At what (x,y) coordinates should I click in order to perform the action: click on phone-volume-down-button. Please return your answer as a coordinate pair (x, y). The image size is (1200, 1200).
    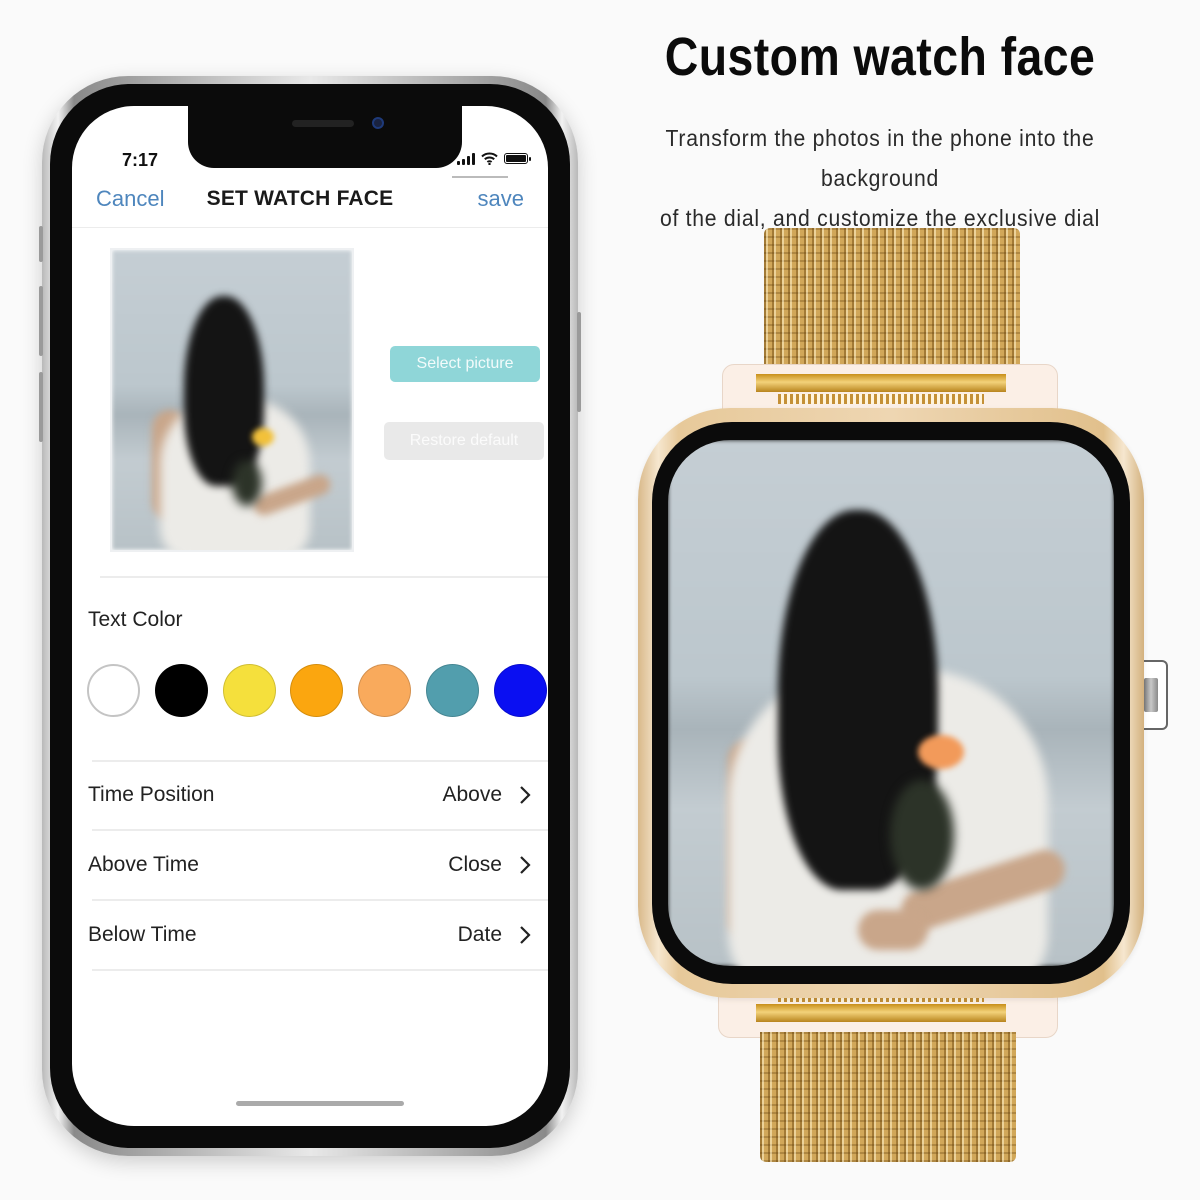
    Looking at the image, I should click on (41, 407).